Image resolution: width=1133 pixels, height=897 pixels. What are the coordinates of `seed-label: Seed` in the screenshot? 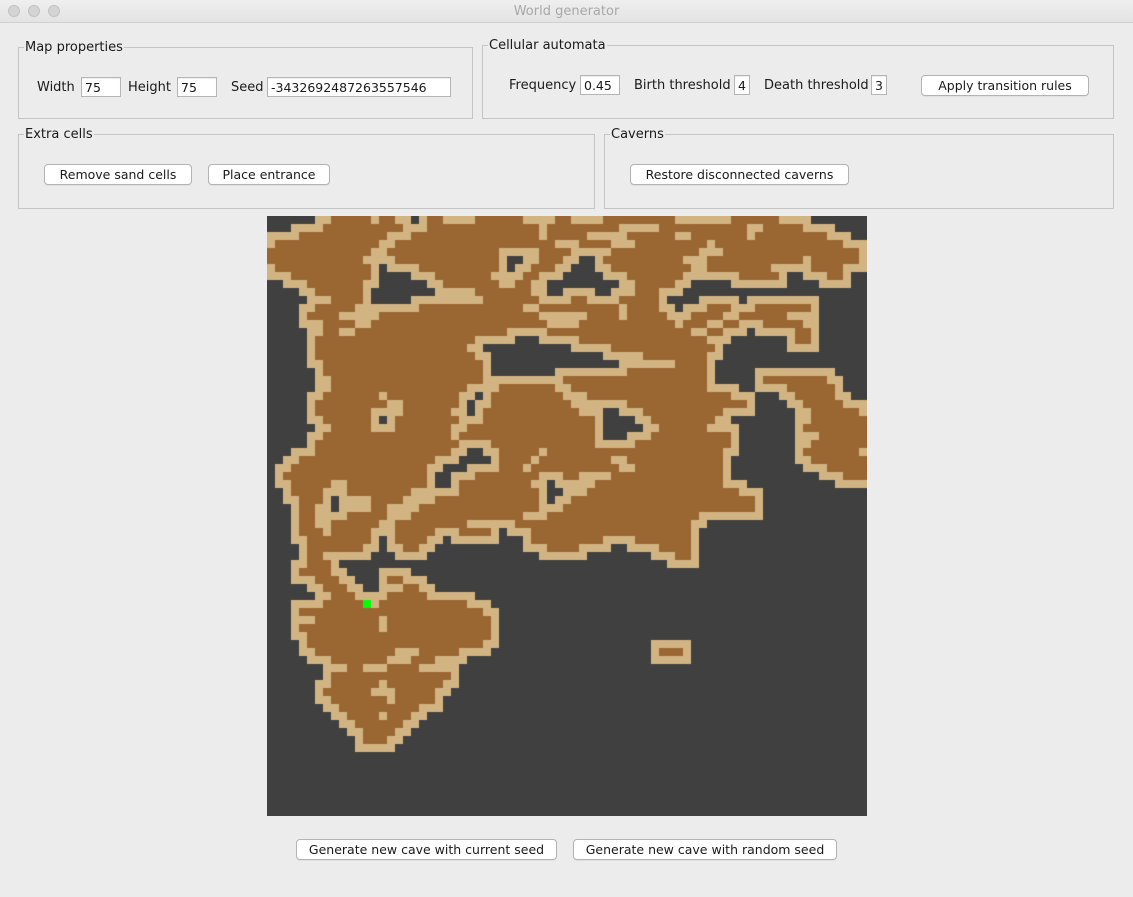 It's located at (247, 87).